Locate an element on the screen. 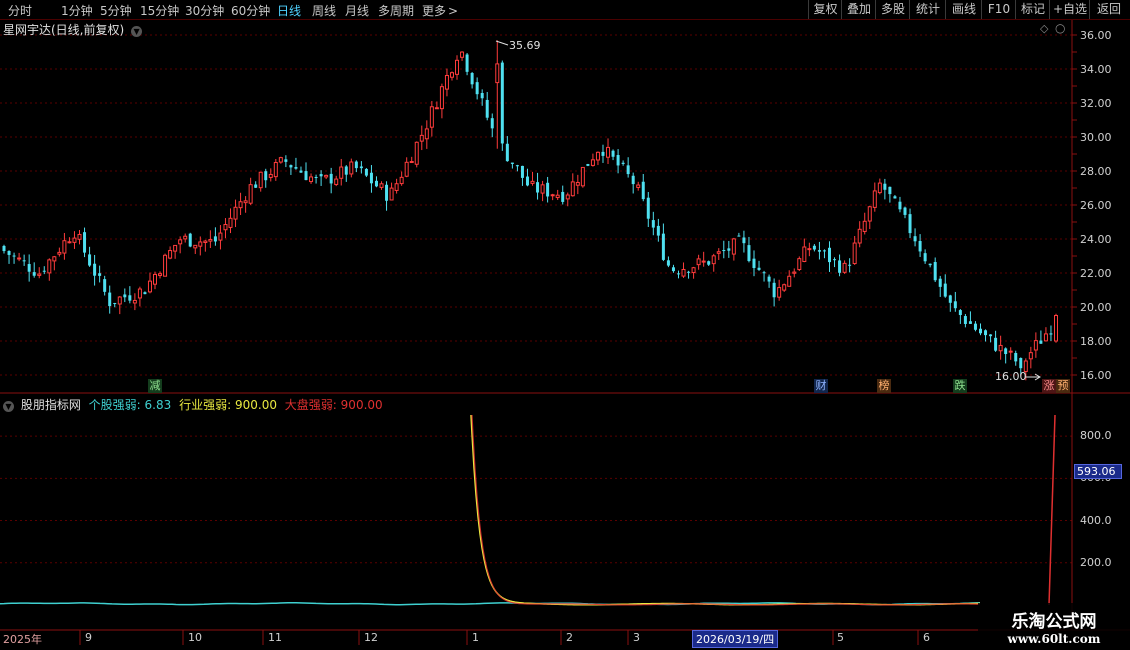 Image resolution: width=1130 pixels, height=650 pixels. price-tick: 34.00 is located at coordinates (1096, 69).